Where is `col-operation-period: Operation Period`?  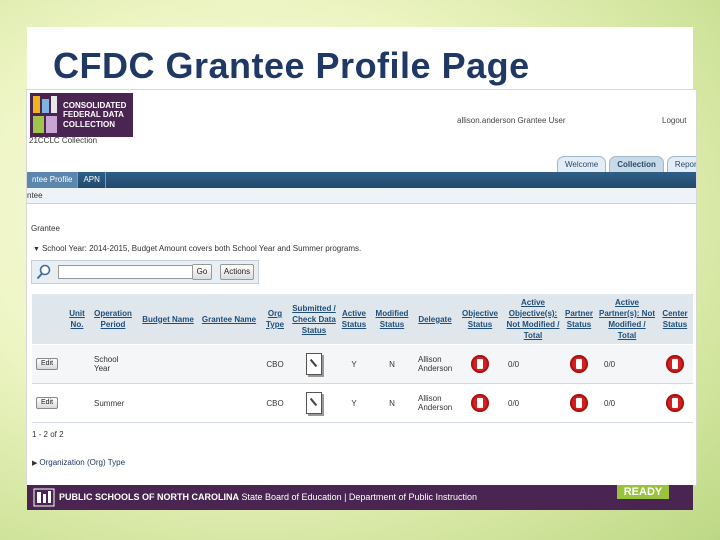
col-operation-period: Operation Period is located at coordinates (113, 319).